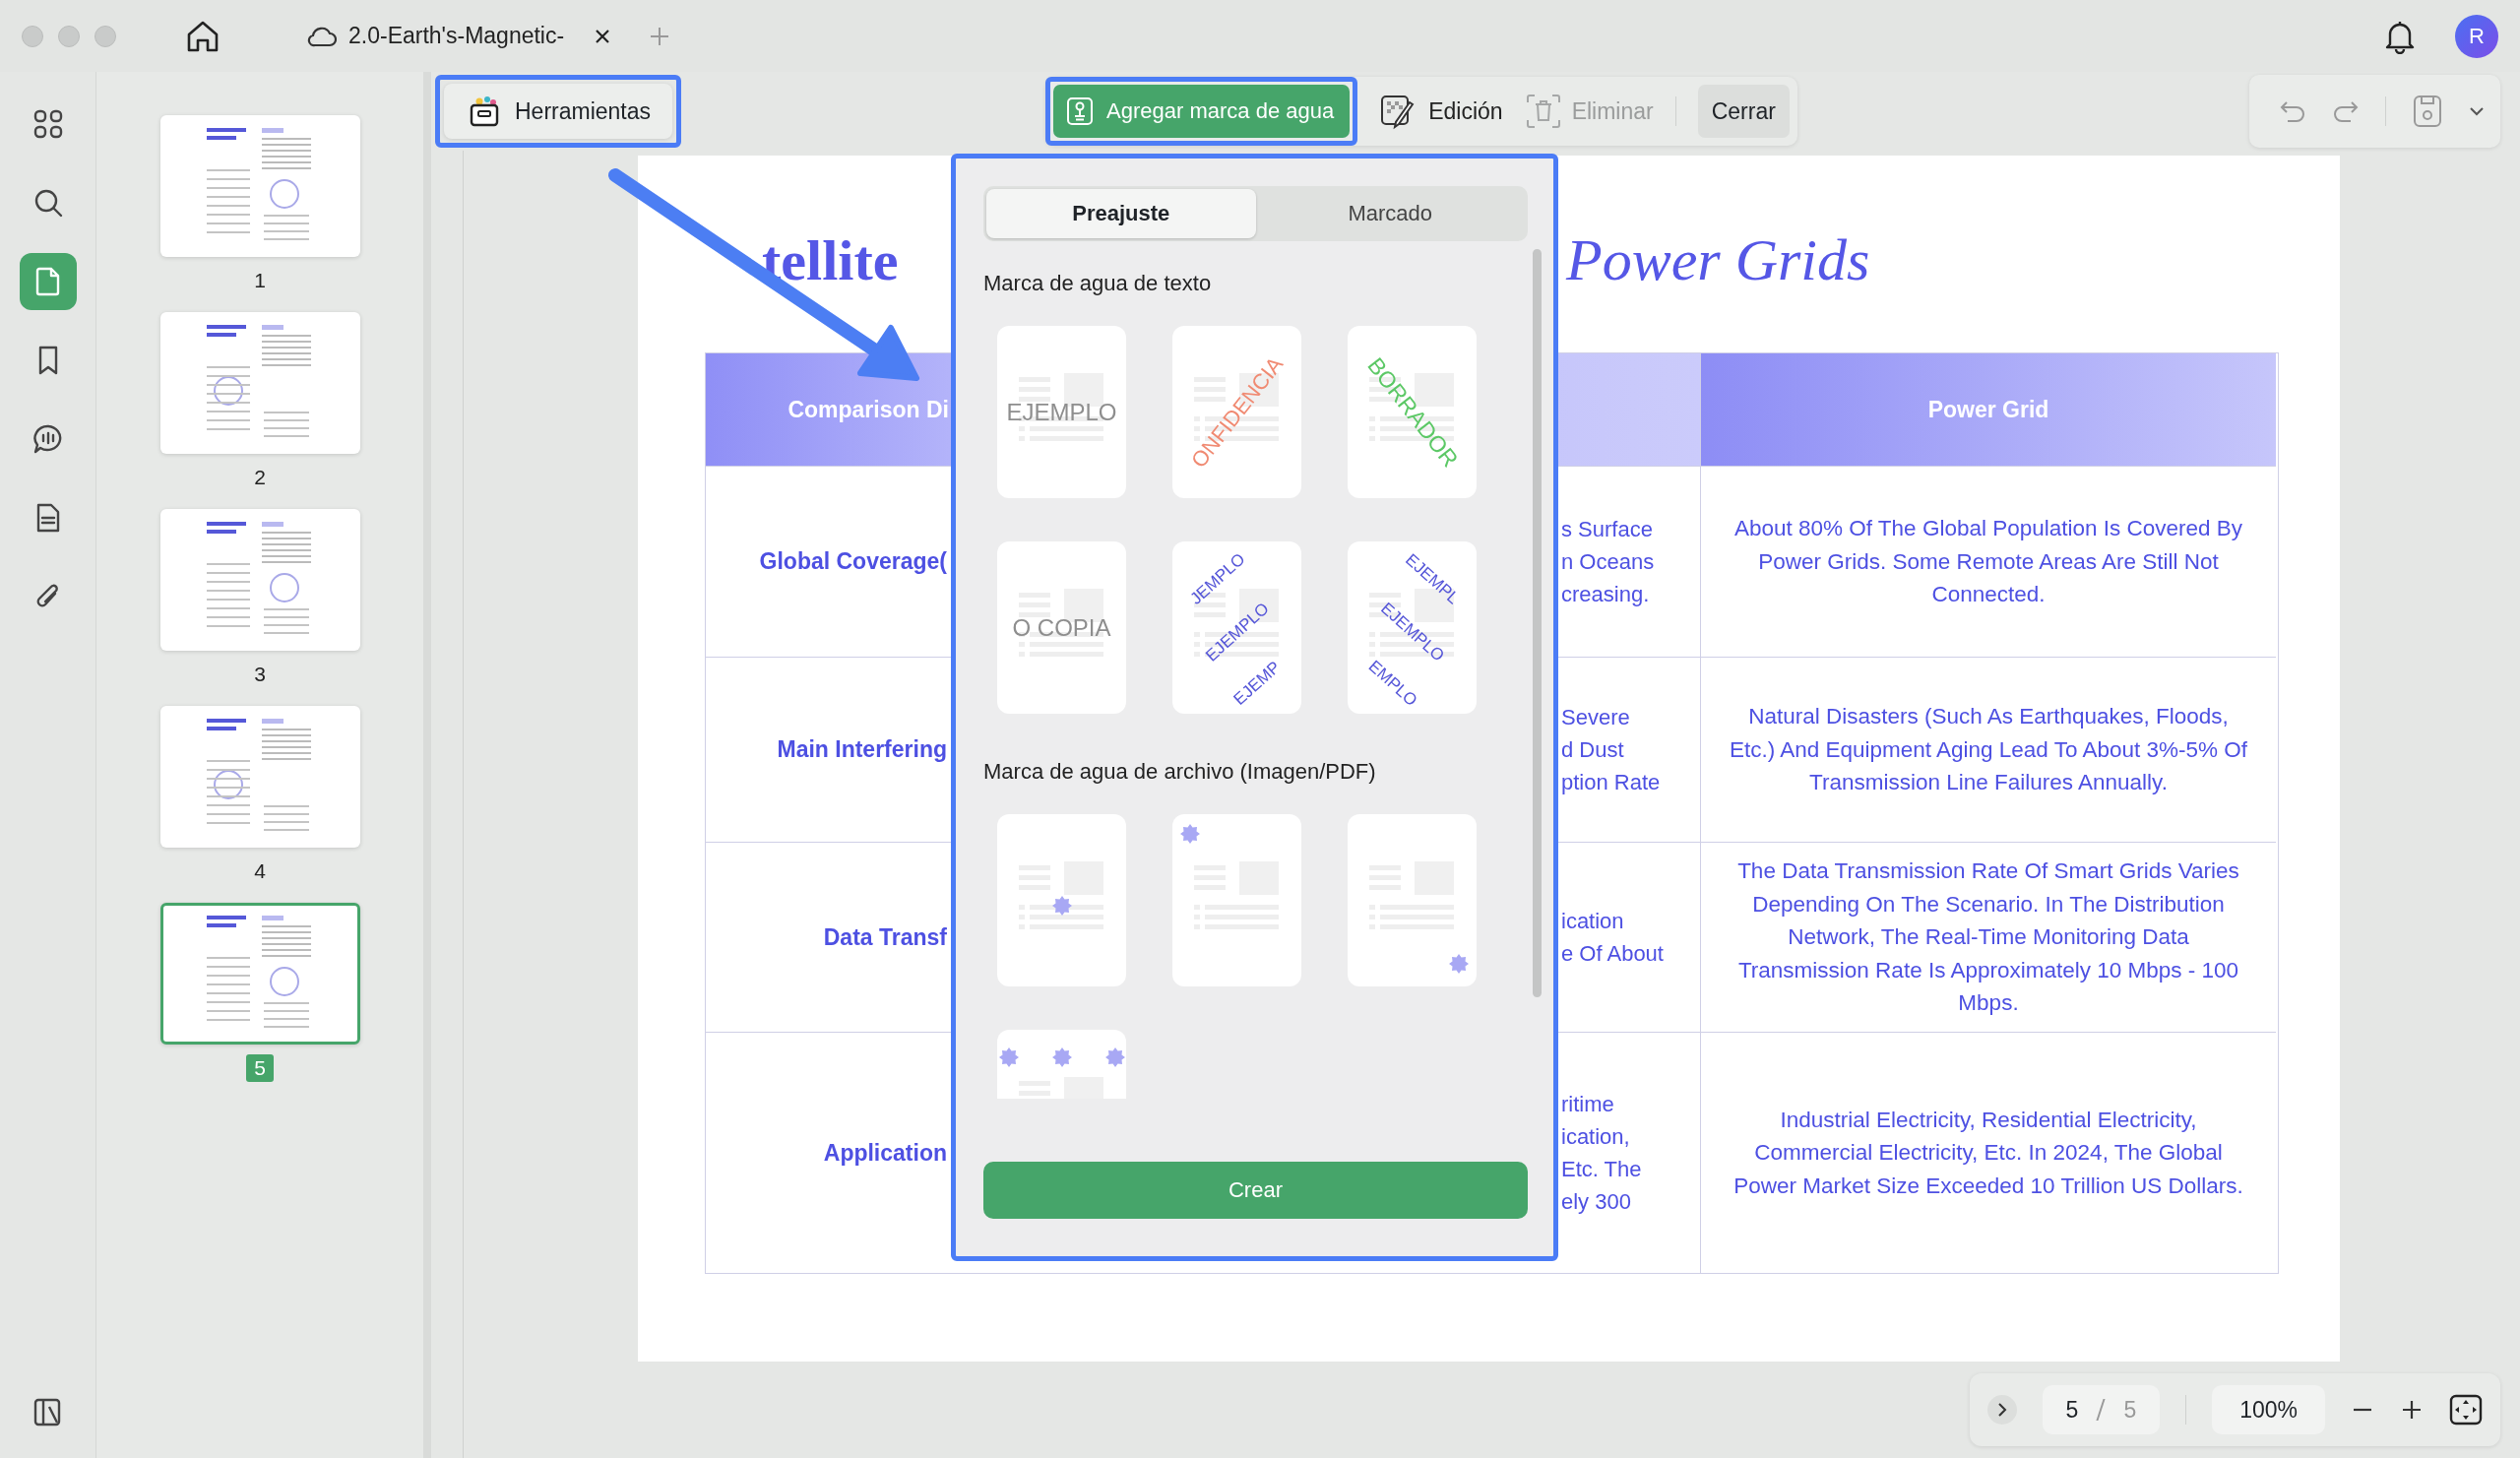  What do you see at coordinates (2101, 1409) in the screenshot?
I see `page-field: 5 5` at bounding box center [2101, 1409].